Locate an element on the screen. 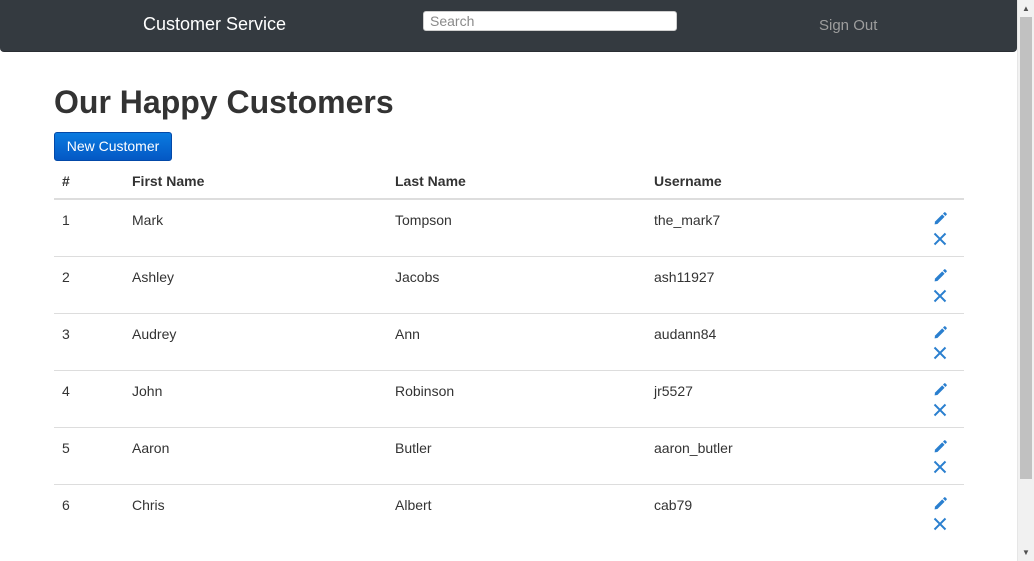 This screenshot has width=1034, height=561. cell-first-name: Chris is located at coordinates (148, 505).